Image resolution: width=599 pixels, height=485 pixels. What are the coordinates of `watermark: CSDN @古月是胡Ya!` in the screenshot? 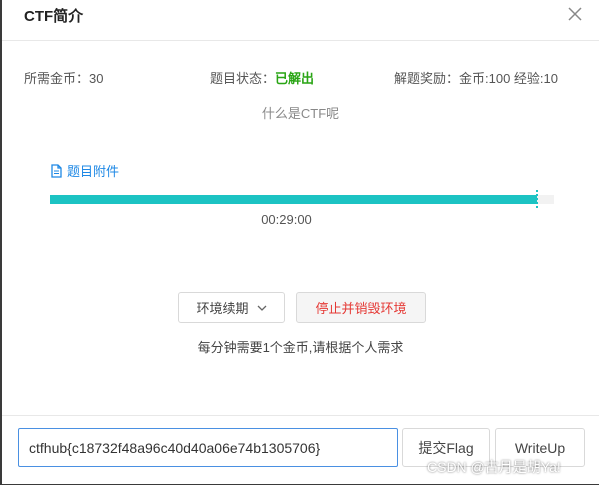 It's located at (494, 467).